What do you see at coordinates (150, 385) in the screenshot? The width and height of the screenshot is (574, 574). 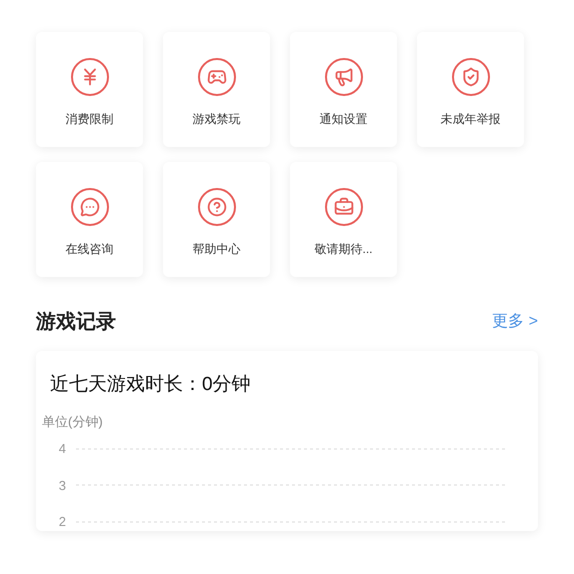 I see `play-time-summary: 近七天游戏时长：0分钟` at bounding box center [150, 385].